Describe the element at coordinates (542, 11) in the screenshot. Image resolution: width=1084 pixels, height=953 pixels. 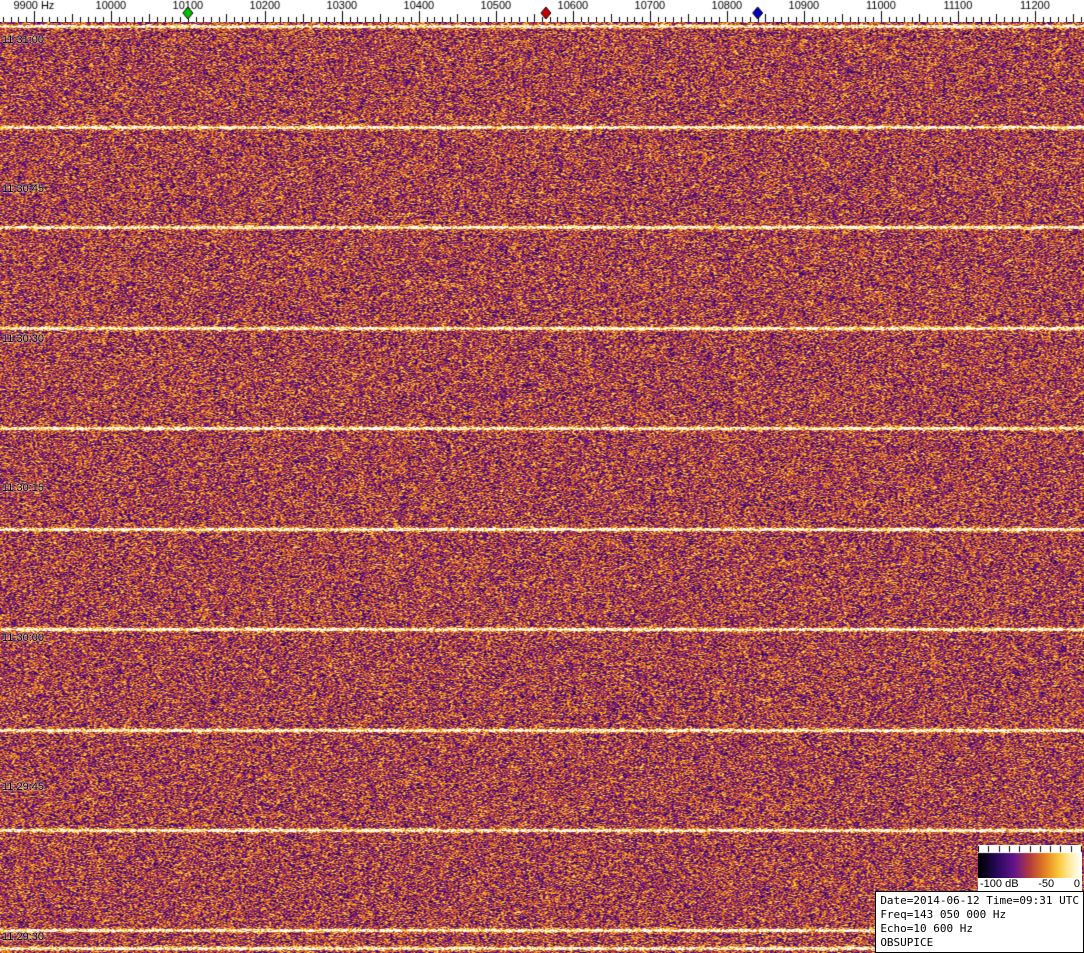
I see `frequency-ruler` at that location.